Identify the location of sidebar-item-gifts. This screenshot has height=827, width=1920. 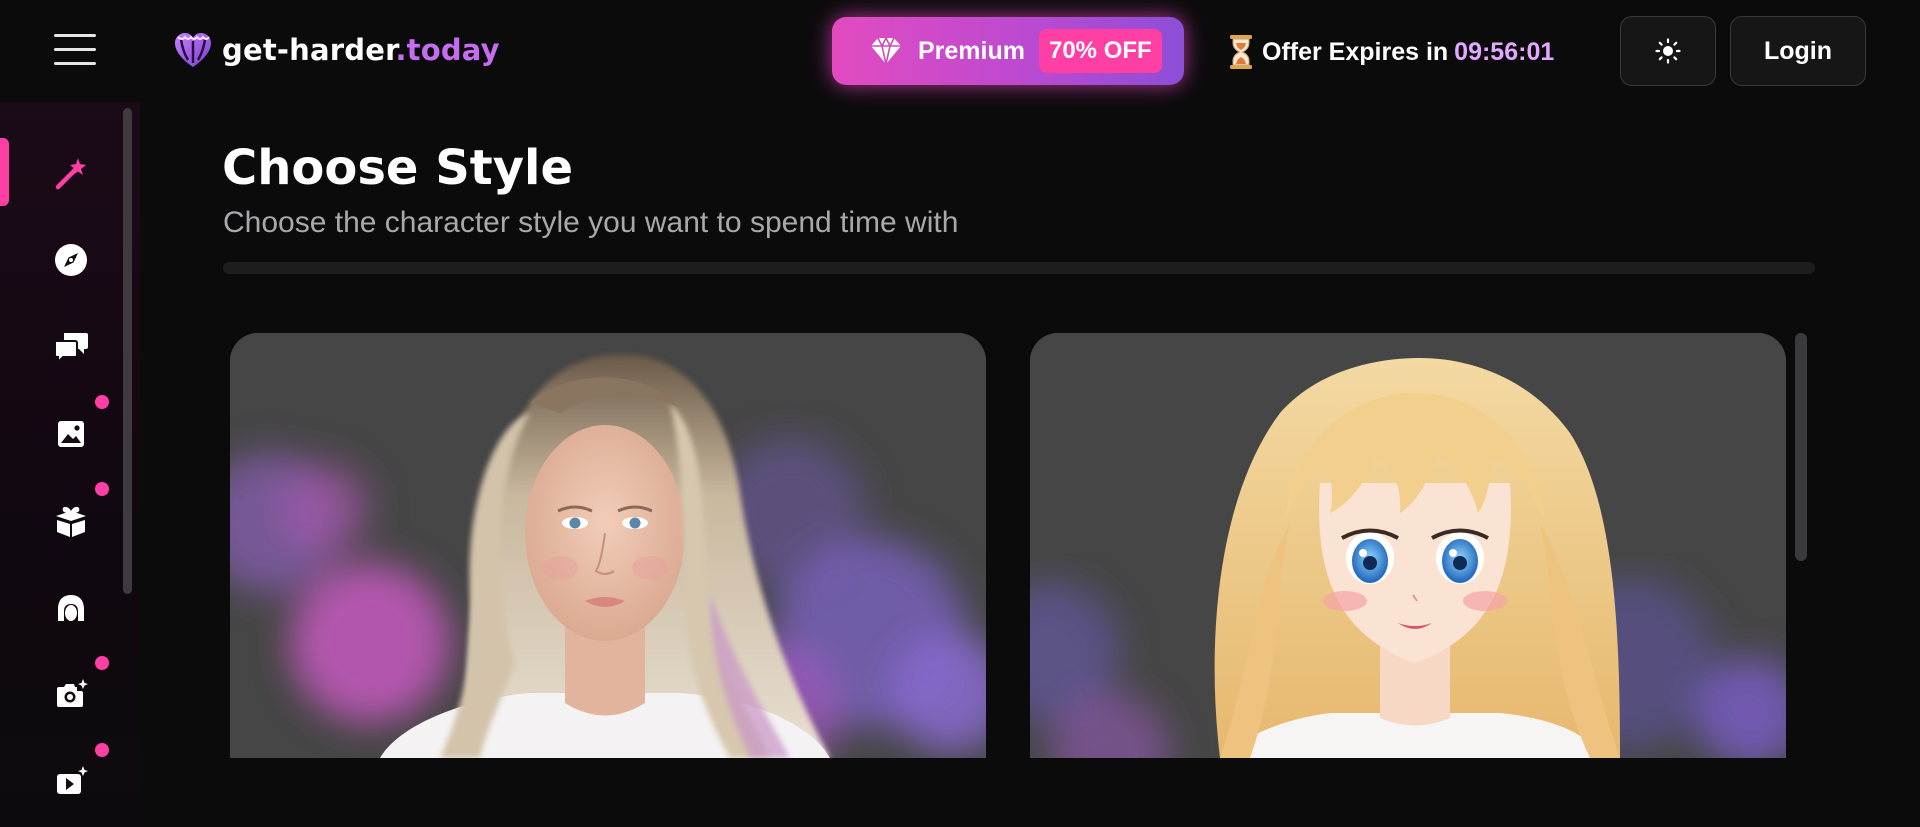
(71, 521).